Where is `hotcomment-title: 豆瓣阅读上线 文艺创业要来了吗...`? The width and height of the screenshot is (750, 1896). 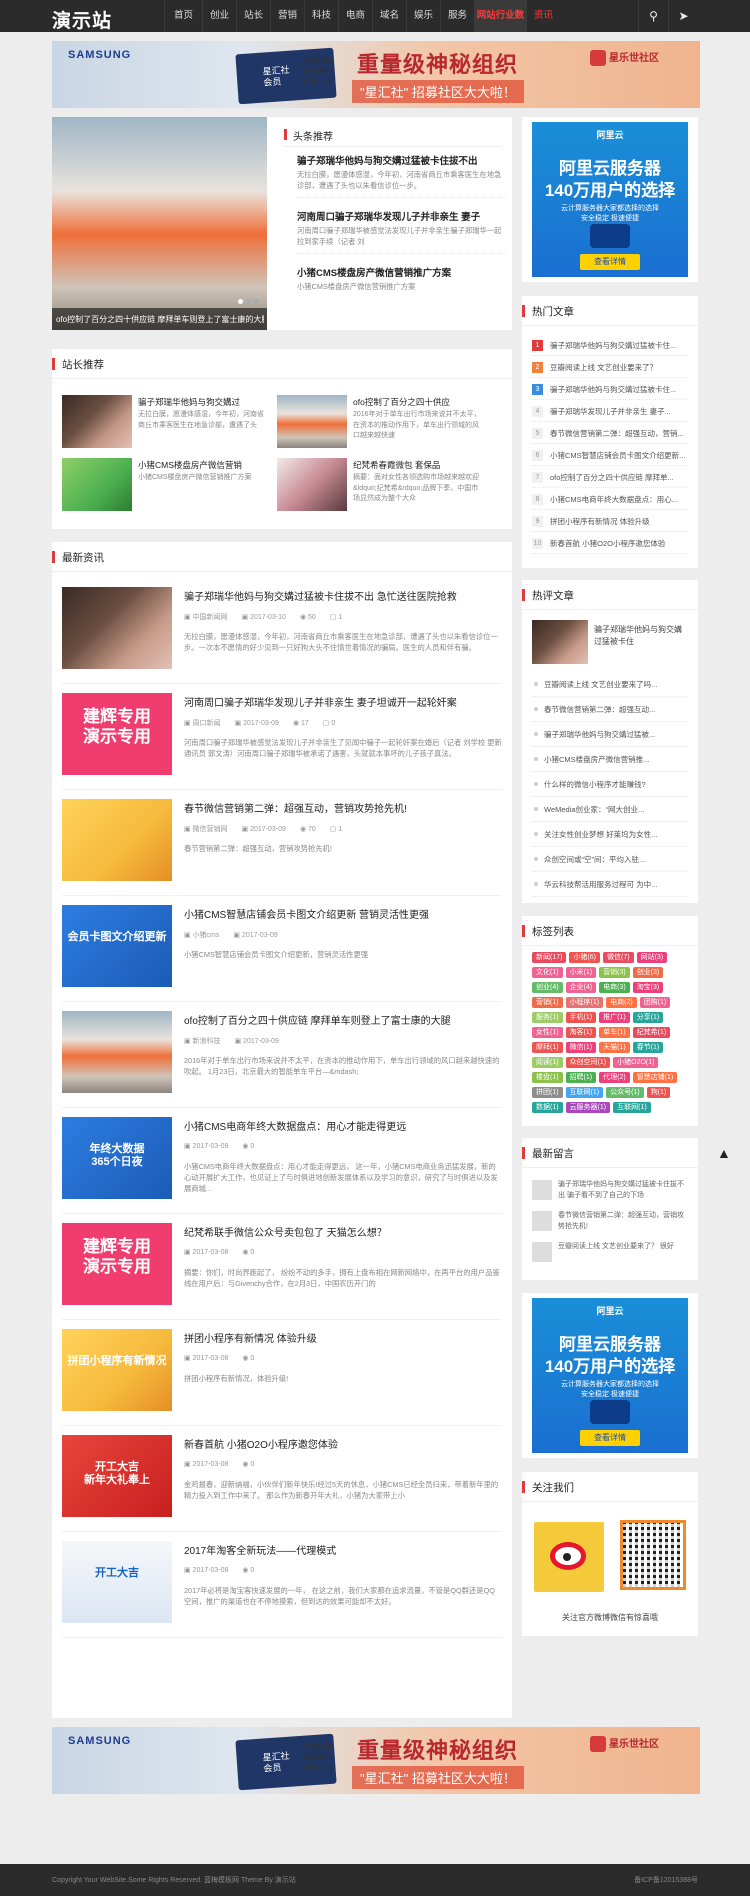
hotcomment-title: 豆瓣阅读上线 文艺创业要来了吗... is located at coordinates (619, 684).